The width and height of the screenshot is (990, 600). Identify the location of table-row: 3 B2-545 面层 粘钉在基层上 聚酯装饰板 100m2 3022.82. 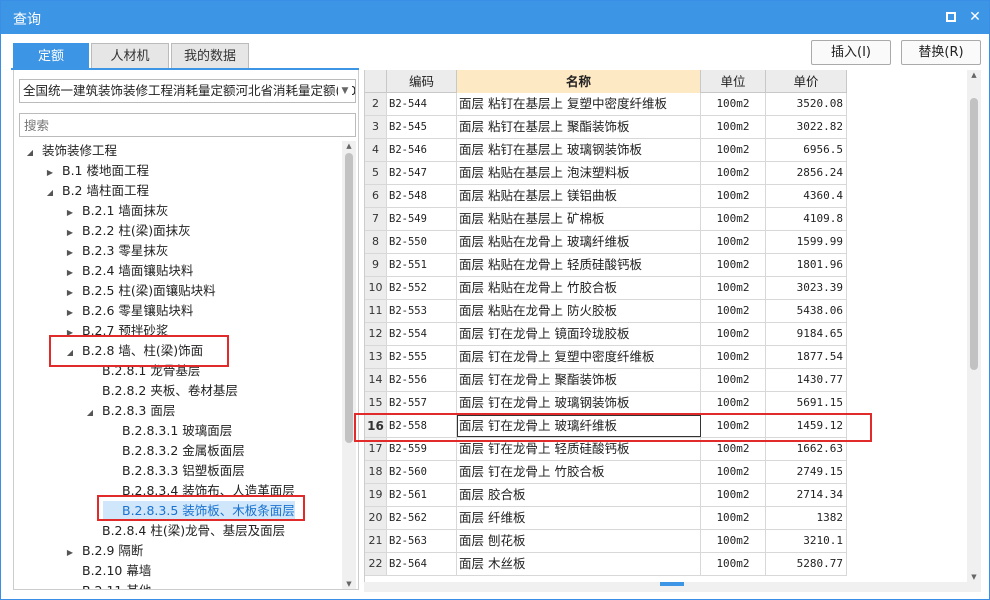
(606, 127).